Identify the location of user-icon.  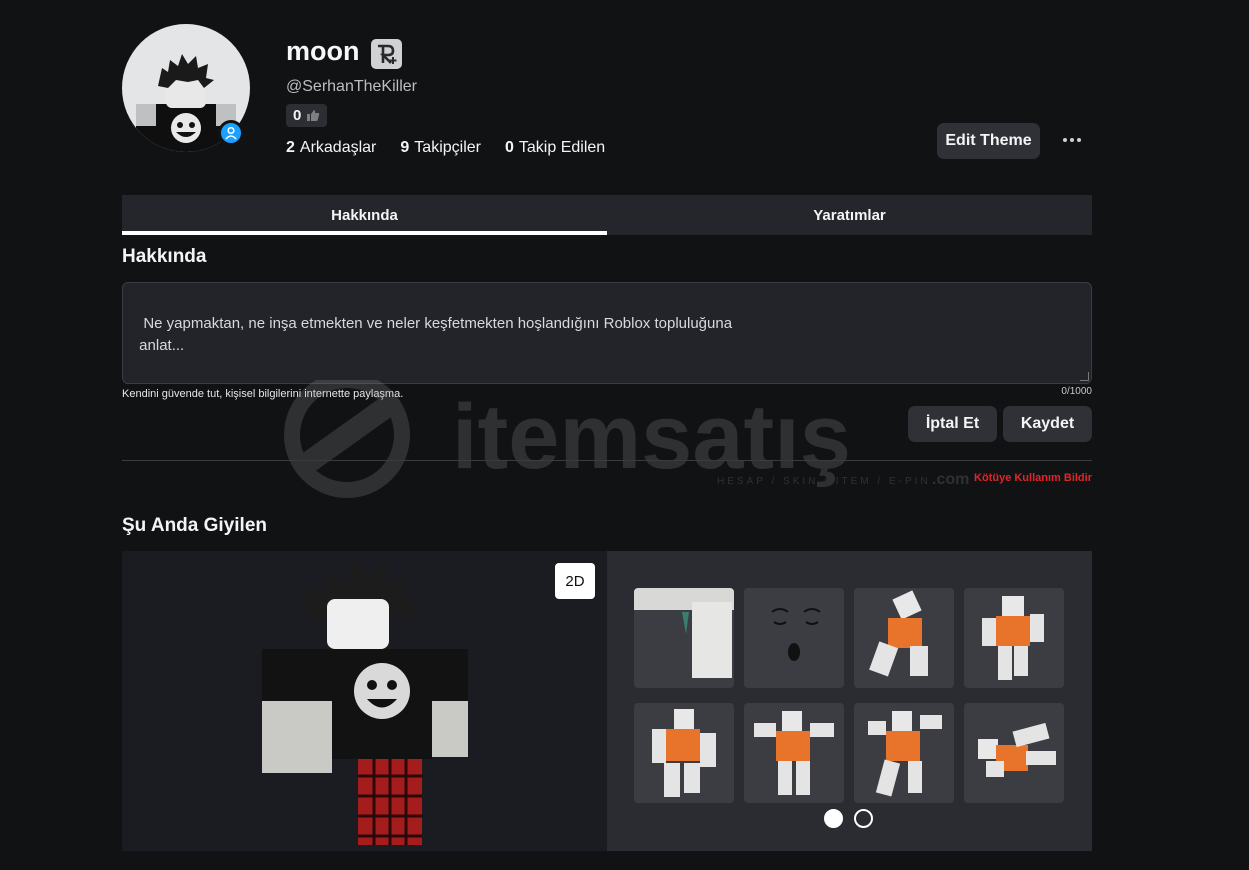
(231, 133).